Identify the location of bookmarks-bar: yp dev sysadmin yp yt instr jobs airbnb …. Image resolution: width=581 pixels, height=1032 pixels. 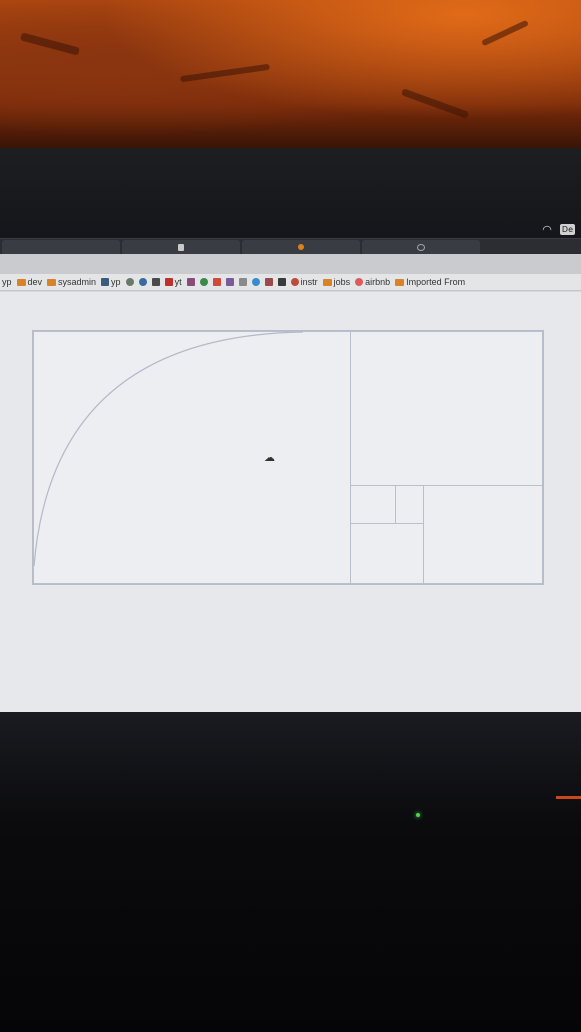
(290, 282).